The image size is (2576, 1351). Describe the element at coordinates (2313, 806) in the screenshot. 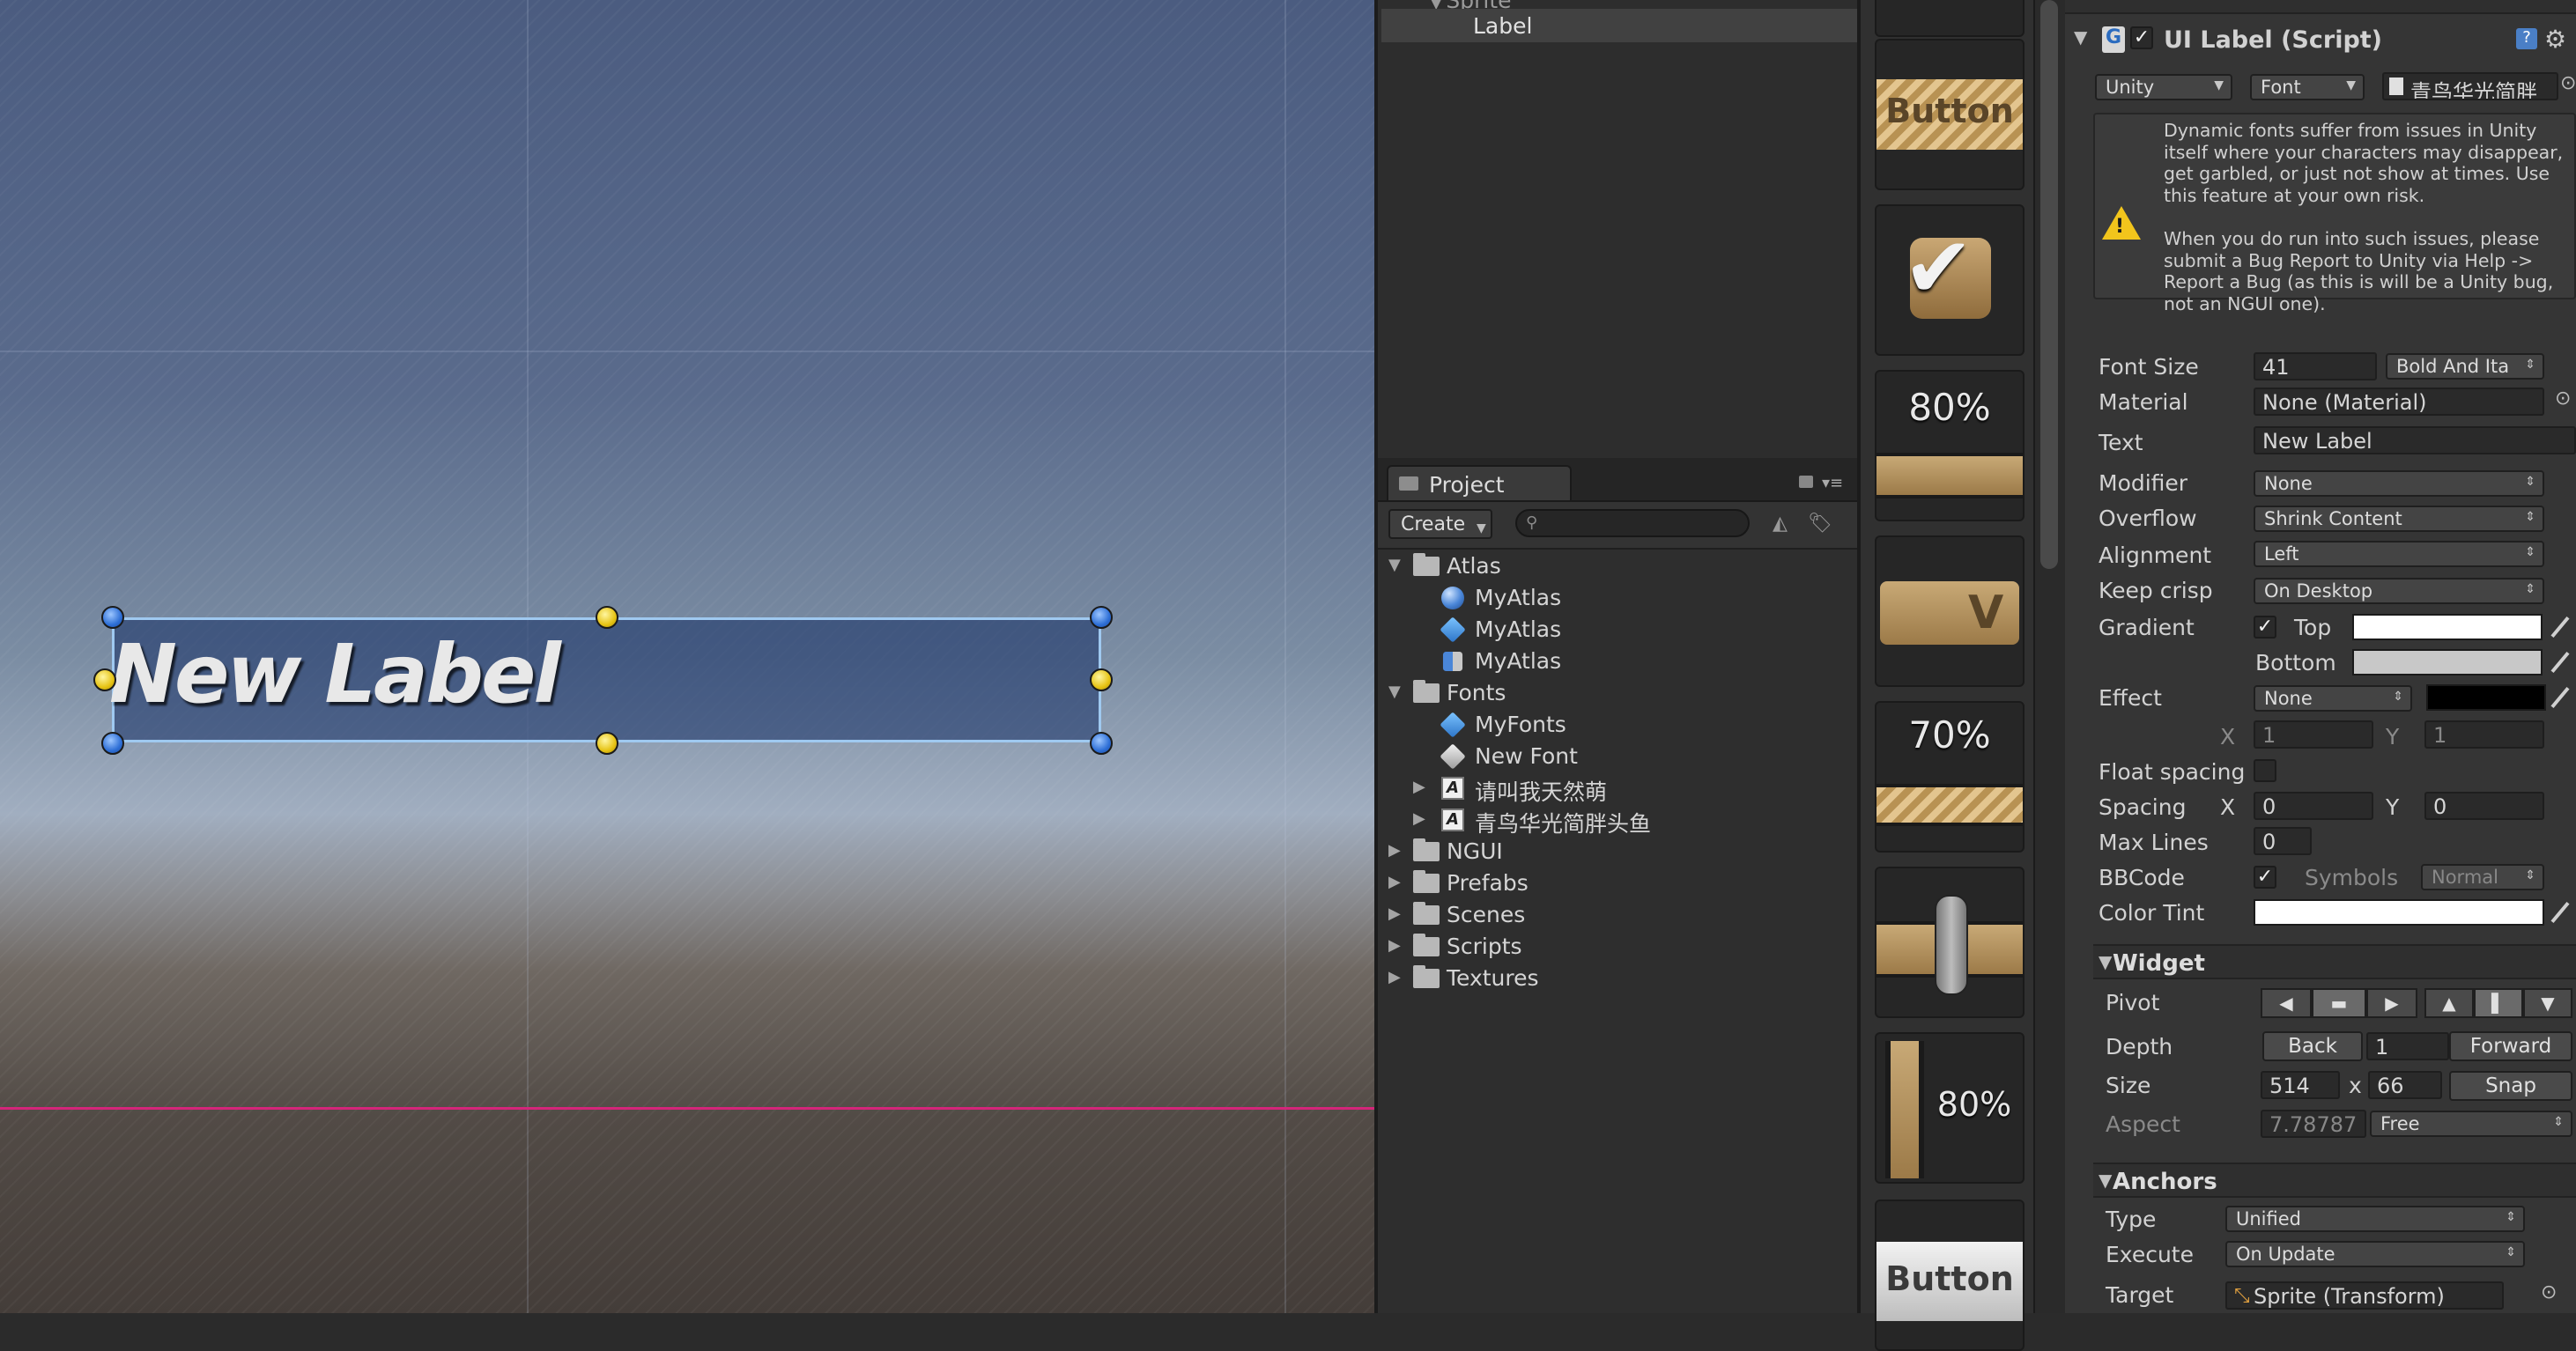

I see `spacing-x-field: 0` at that location.